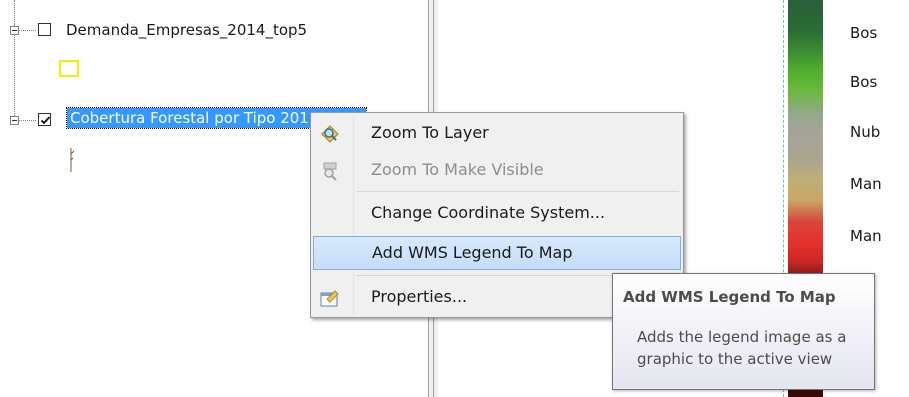 Image resolution: width=909 pixels, height=397 pixels. Describe the element at coordinates (729, 297) in the screenshot. I see `tooltip-title: Add WMS Legend To Map` at that location.